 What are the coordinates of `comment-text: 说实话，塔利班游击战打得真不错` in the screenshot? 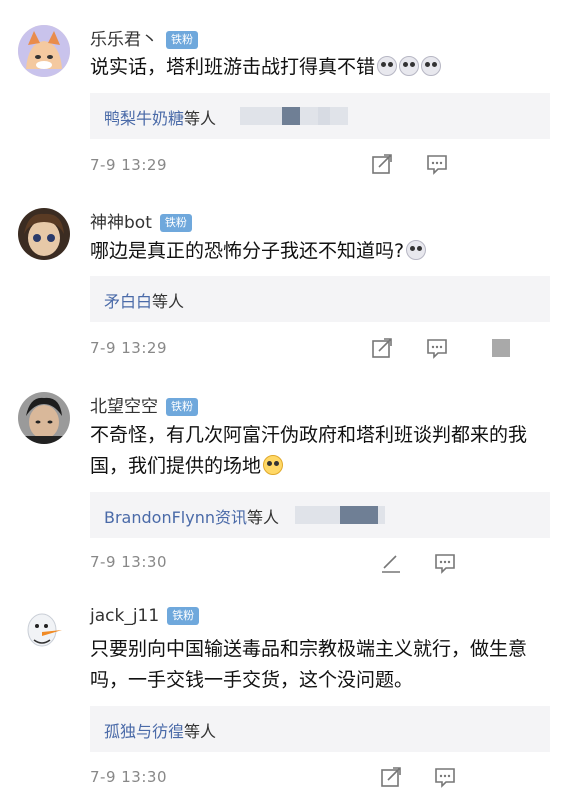 It's located at (315, 67).